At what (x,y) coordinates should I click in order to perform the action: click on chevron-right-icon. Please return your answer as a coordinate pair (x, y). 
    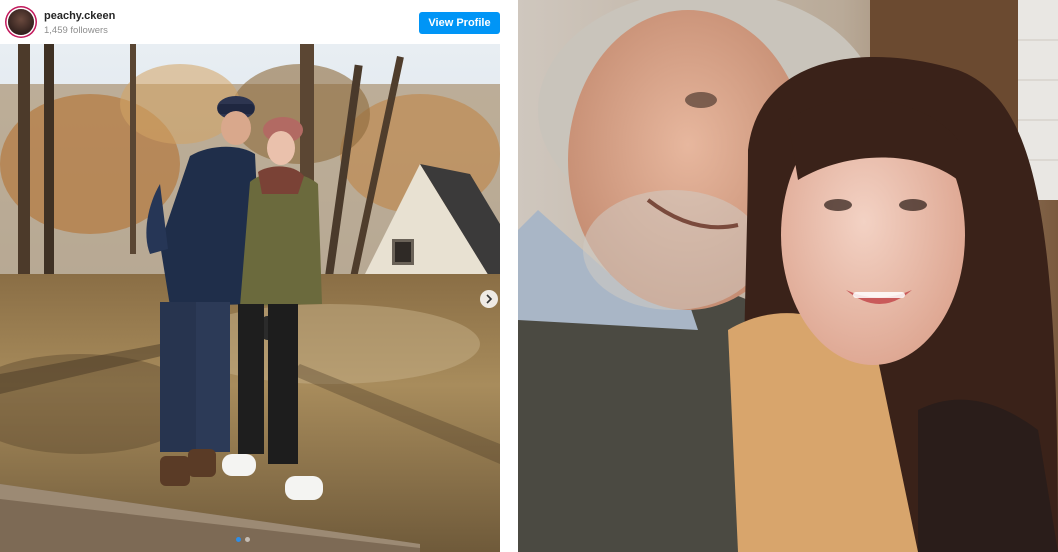
    Looking at the image, I should click on (489, 299).